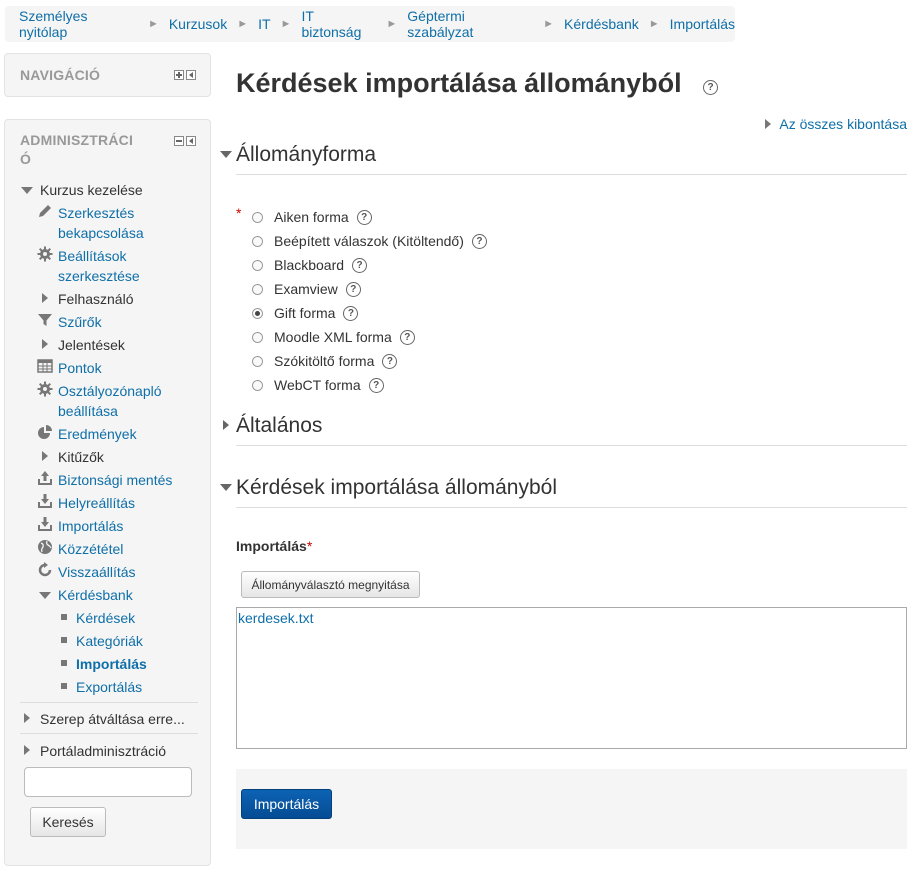 The height and width of the screenshot is (869, 919). I want to click on format-option-examview: Examview ?, so click(306, 289).